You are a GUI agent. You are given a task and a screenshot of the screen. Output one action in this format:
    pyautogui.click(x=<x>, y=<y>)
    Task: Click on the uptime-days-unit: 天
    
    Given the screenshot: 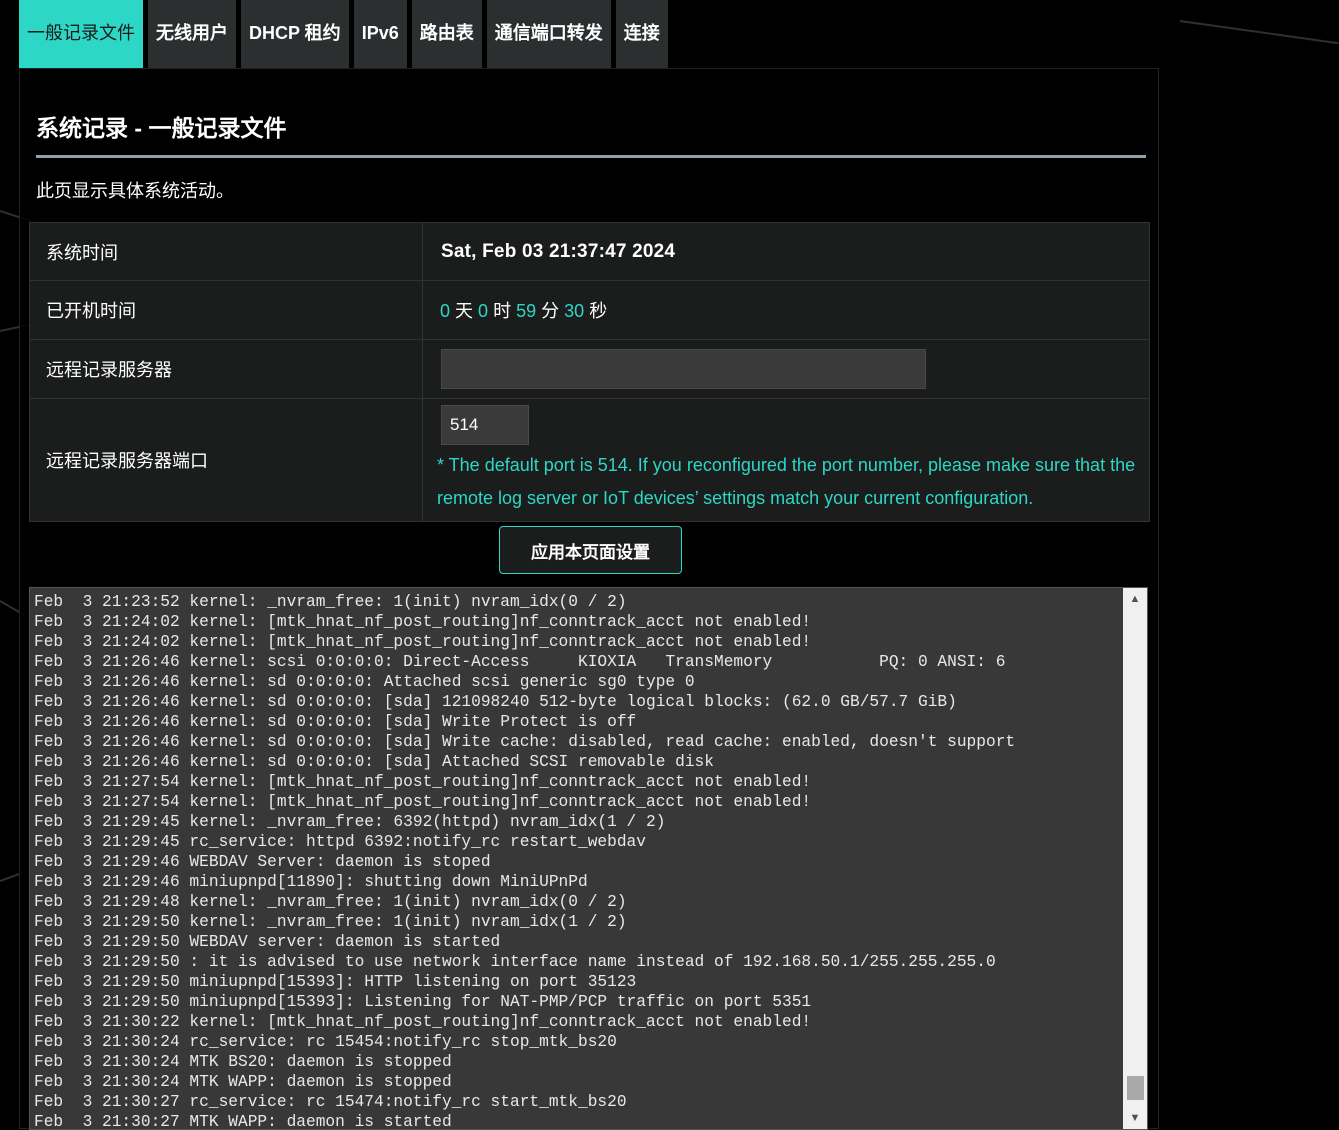 What is the action you would take?
    pyautogui.click(x=464, y=311)
    